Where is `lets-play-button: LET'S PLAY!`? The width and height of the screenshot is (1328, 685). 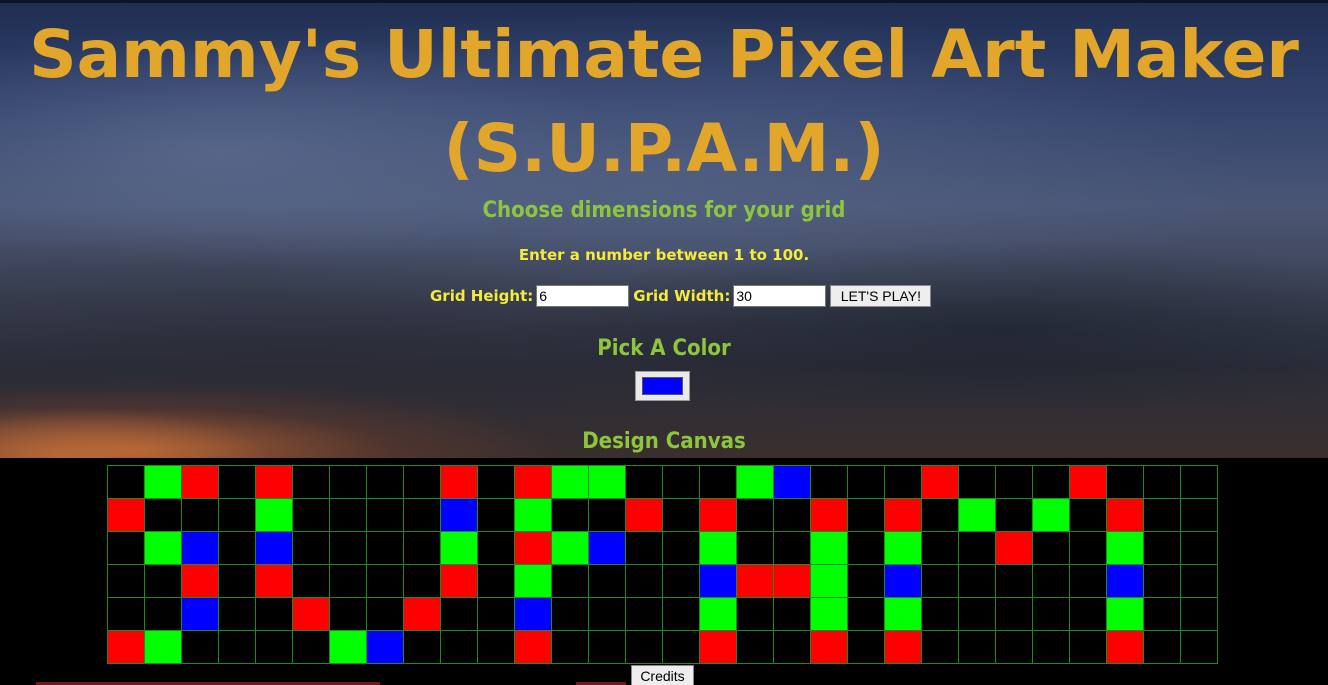
lets-play-button: LET'S PLAY! is located at coordinates (881, 296).